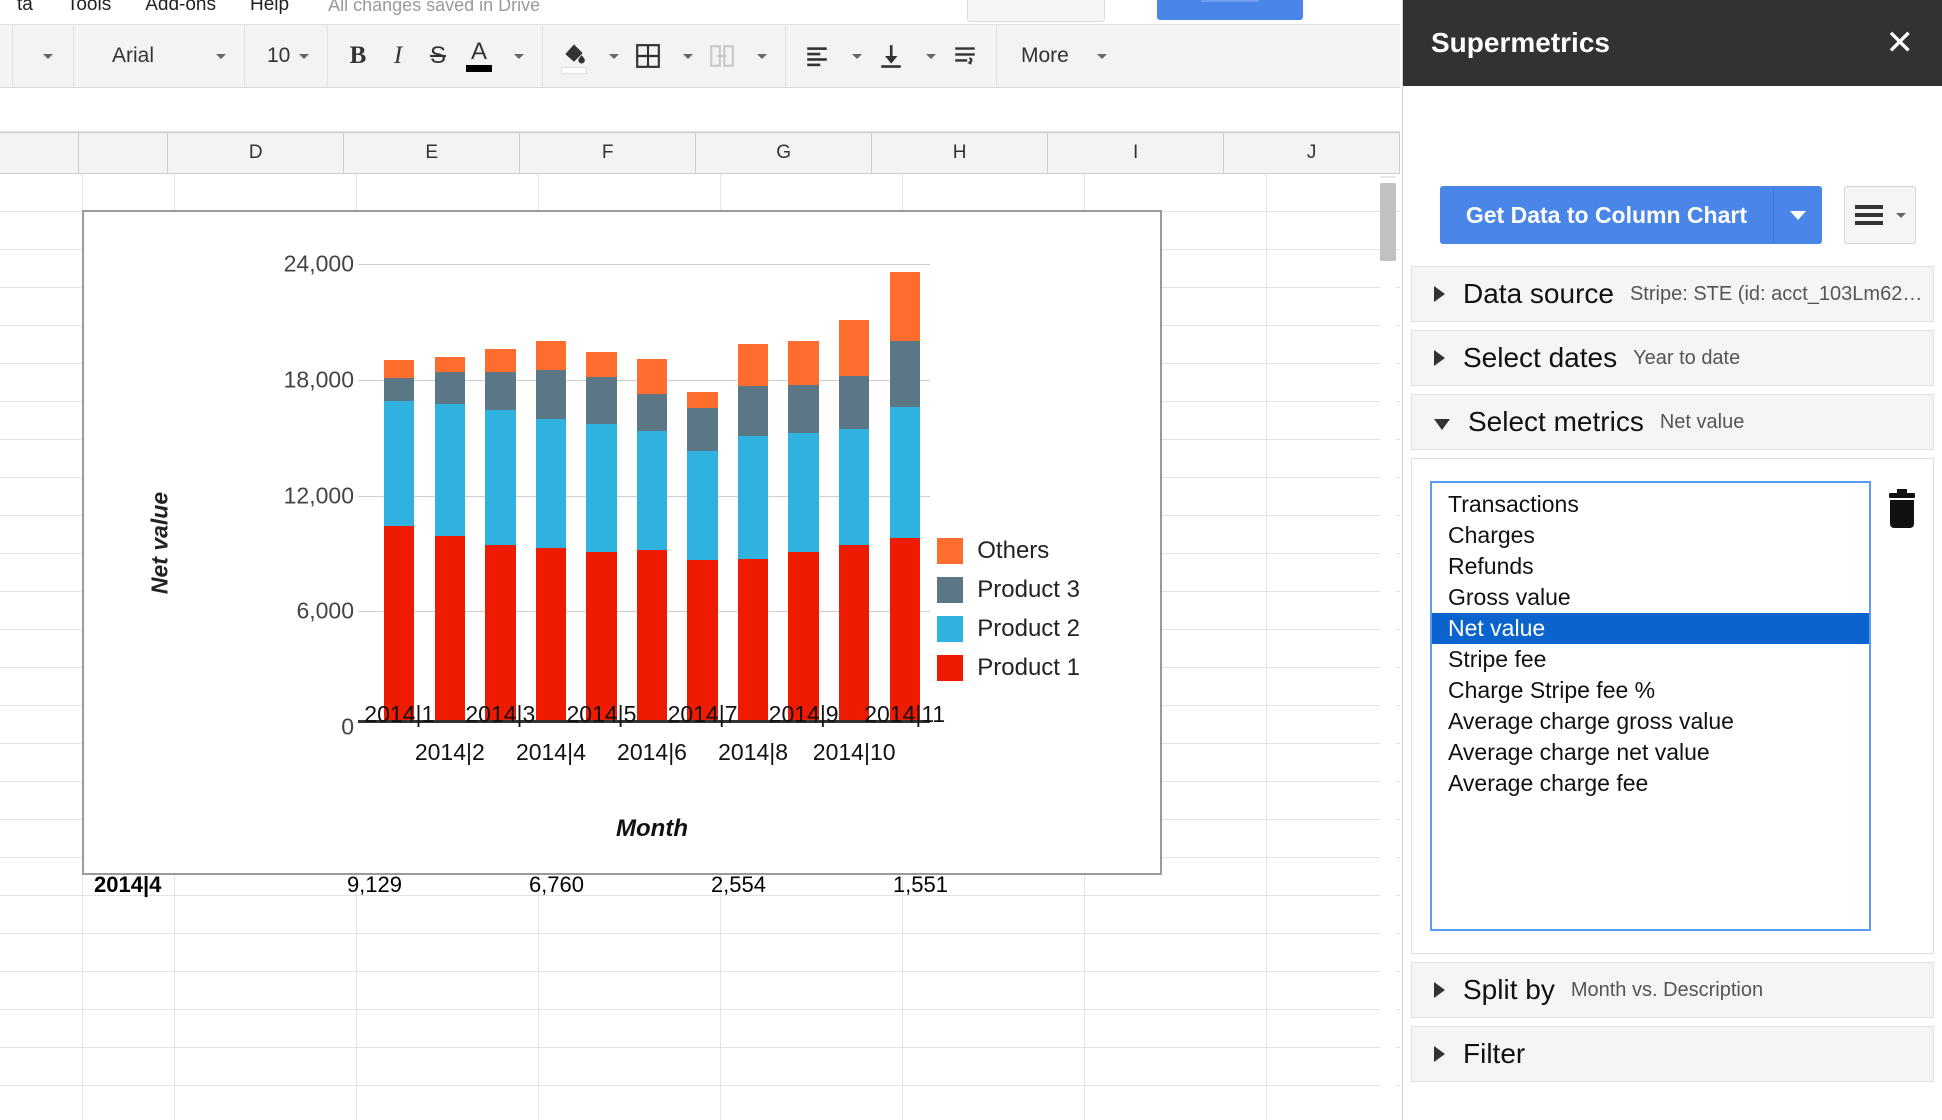  What do you see at coordinates (479, 56) in the screenshot?
I see `text-color-button: A` at bounding box center [479, 56].